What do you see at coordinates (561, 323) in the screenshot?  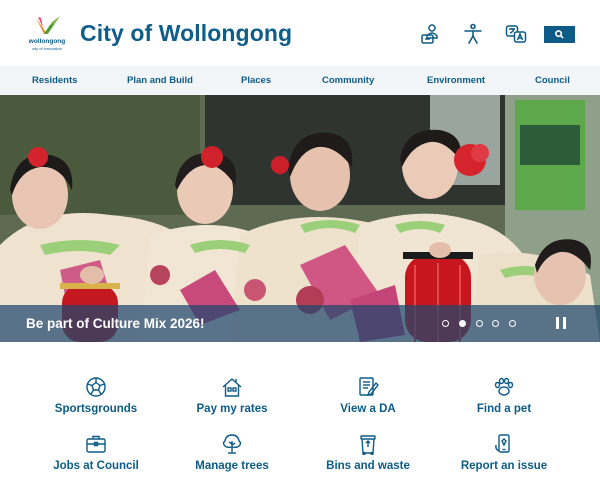 I see `carousel-pause-button` at bounding box center [561, 323].